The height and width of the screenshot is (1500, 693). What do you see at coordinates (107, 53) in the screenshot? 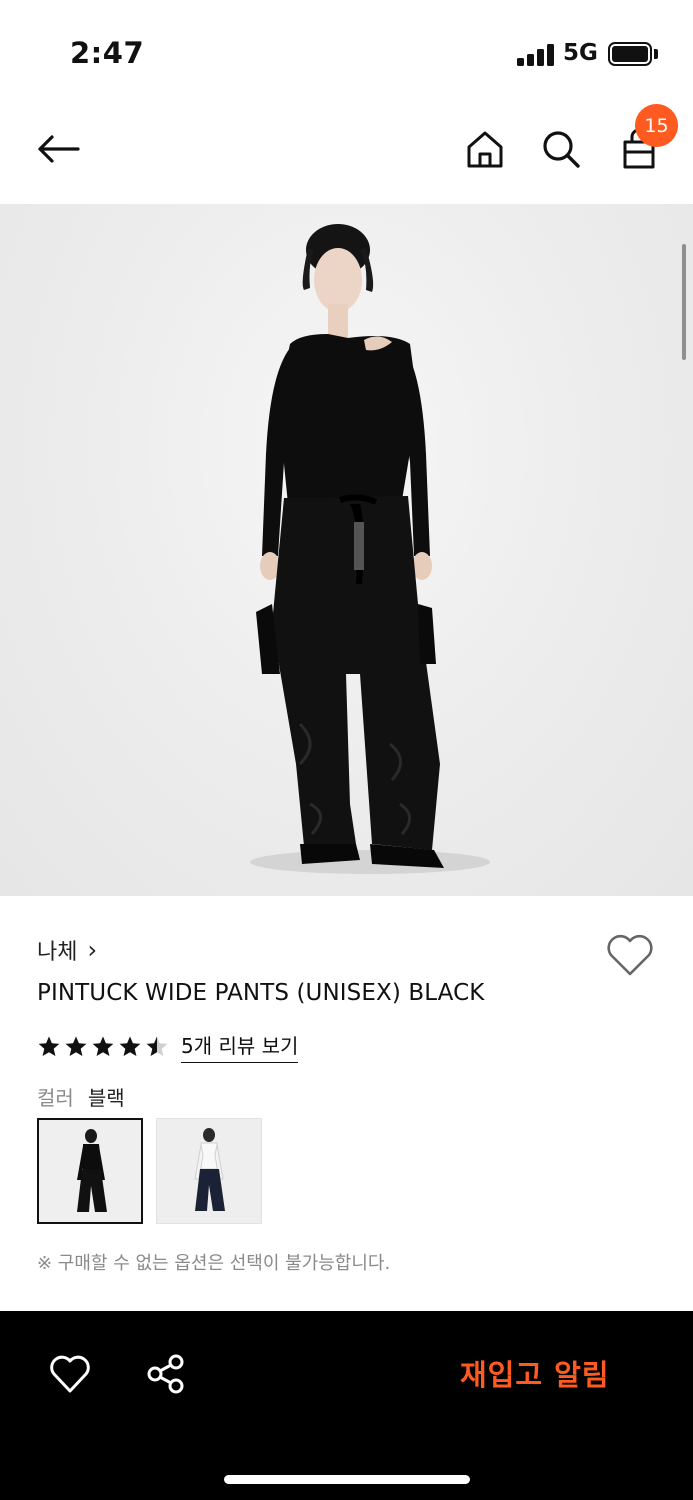
I see `status-time: 2:47` at bounding box center [107, 53].